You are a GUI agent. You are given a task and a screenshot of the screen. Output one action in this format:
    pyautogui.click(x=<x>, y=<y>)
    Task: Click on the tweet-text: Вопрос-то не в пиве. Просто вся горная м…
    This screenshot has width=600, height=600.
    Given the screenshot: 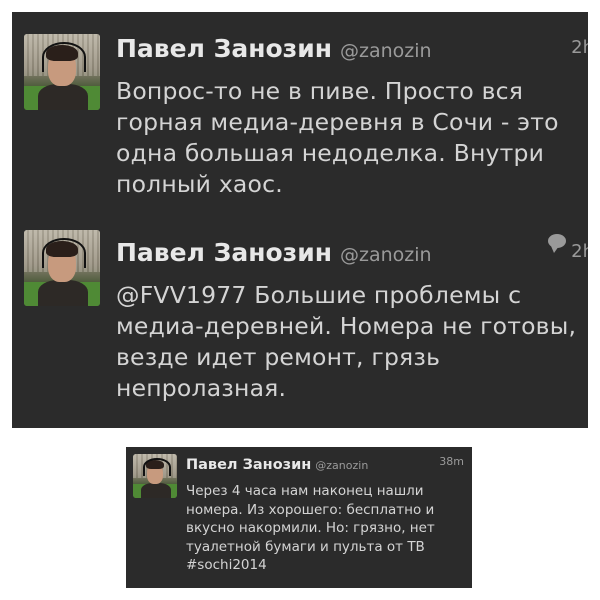 What is the action you would take?
    pyautogui.click(x=337, y=137)
    